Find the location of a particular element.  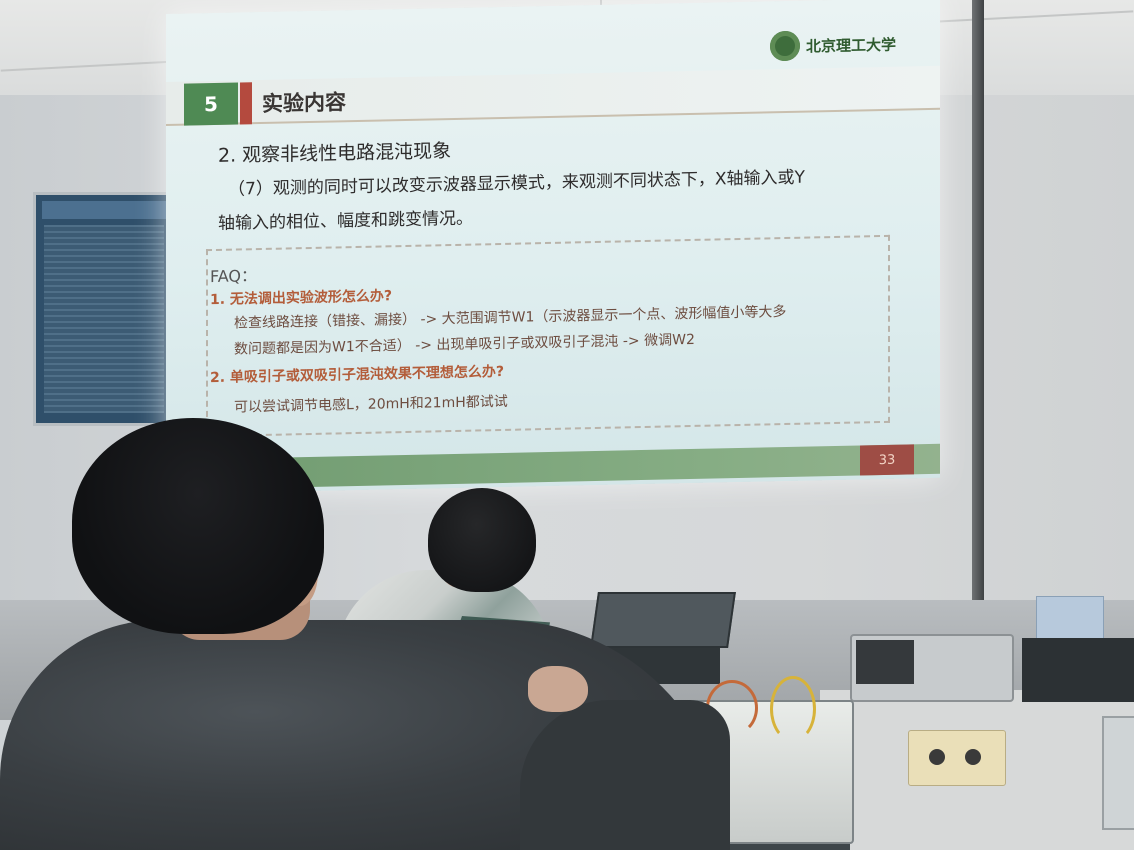

university-seal-icon is located at coordinates (785, 46).